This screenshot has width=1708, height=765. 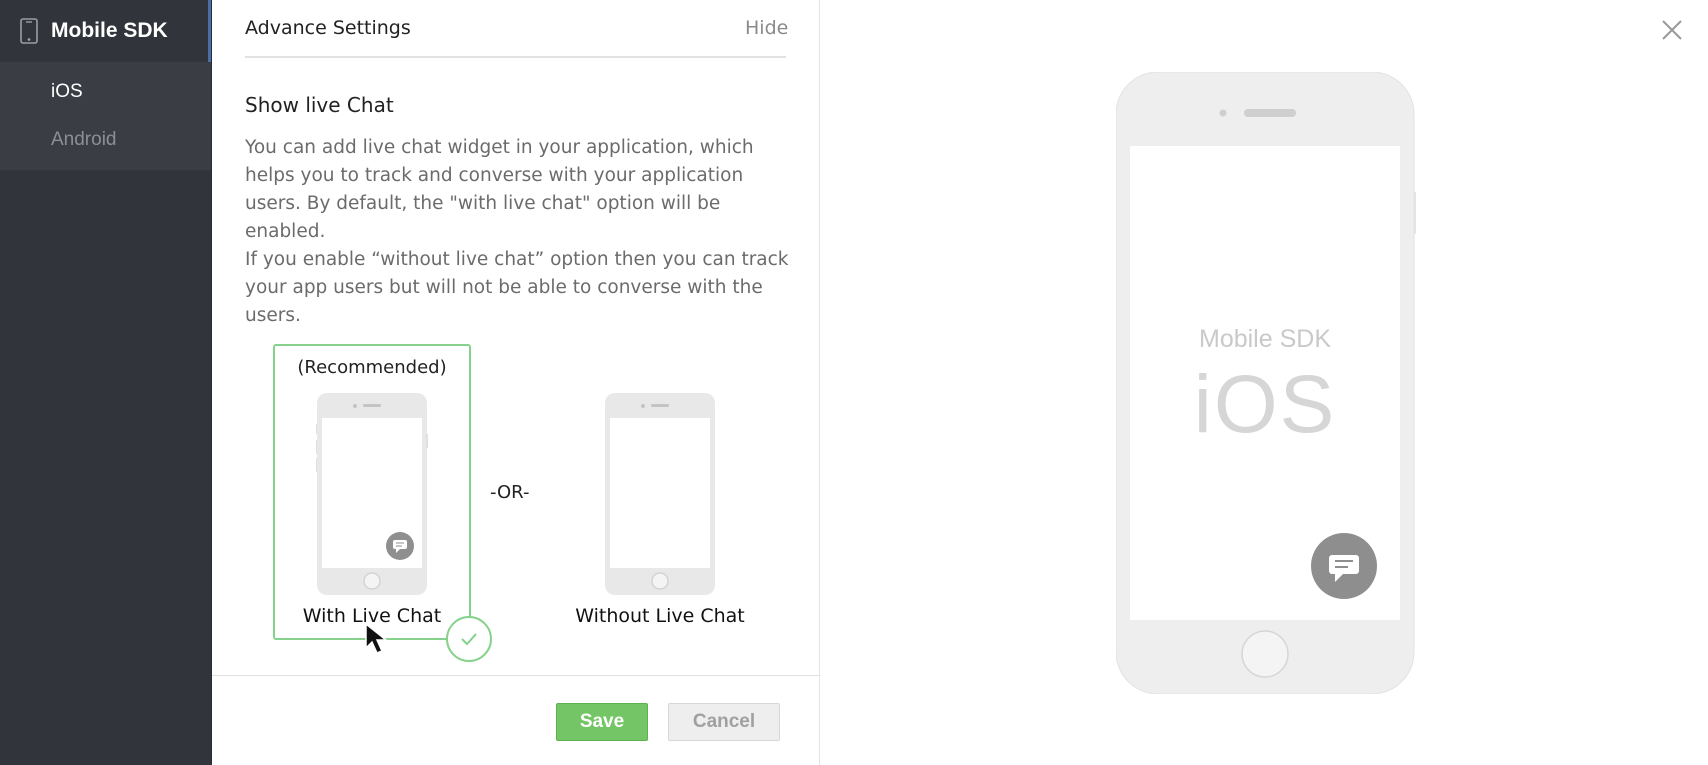 What do you see at coordinates (510, 492) in the screenshot?
I see `or-separator: -OR-` at bounding box center [510, 492].